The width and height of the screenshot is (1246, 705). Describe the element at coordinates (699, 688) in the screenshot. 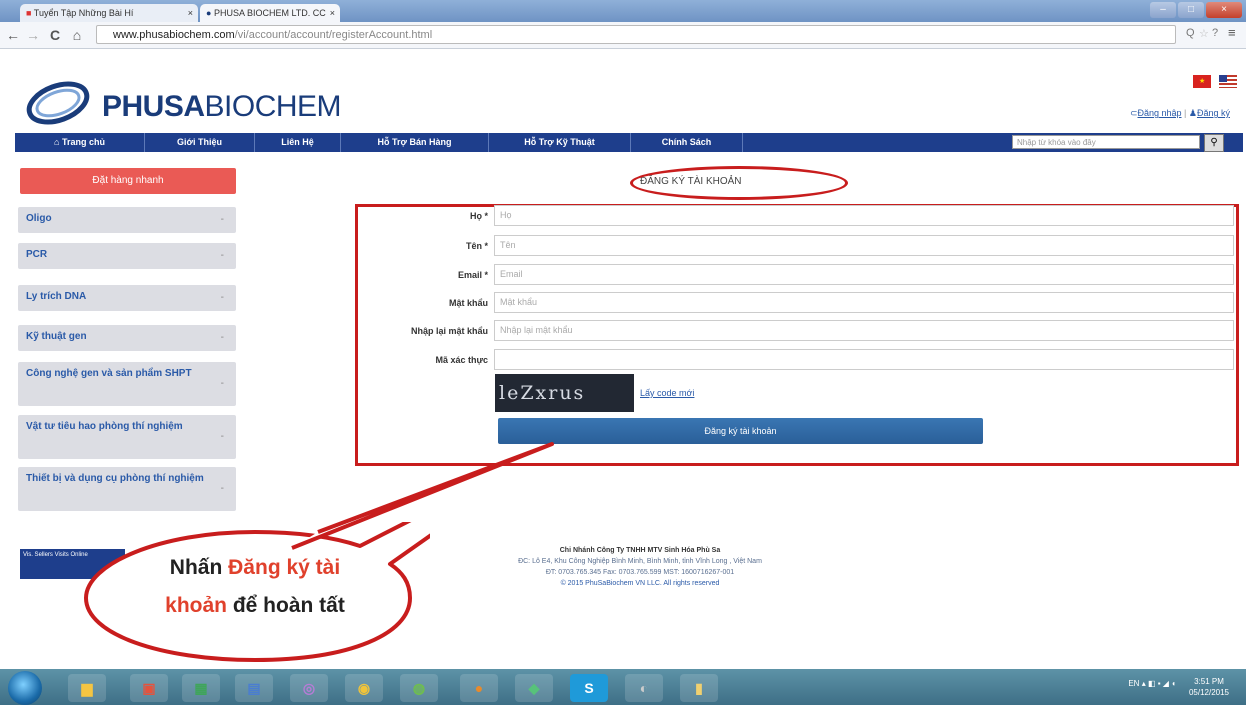

I see `files-icon: ▮` at that location.